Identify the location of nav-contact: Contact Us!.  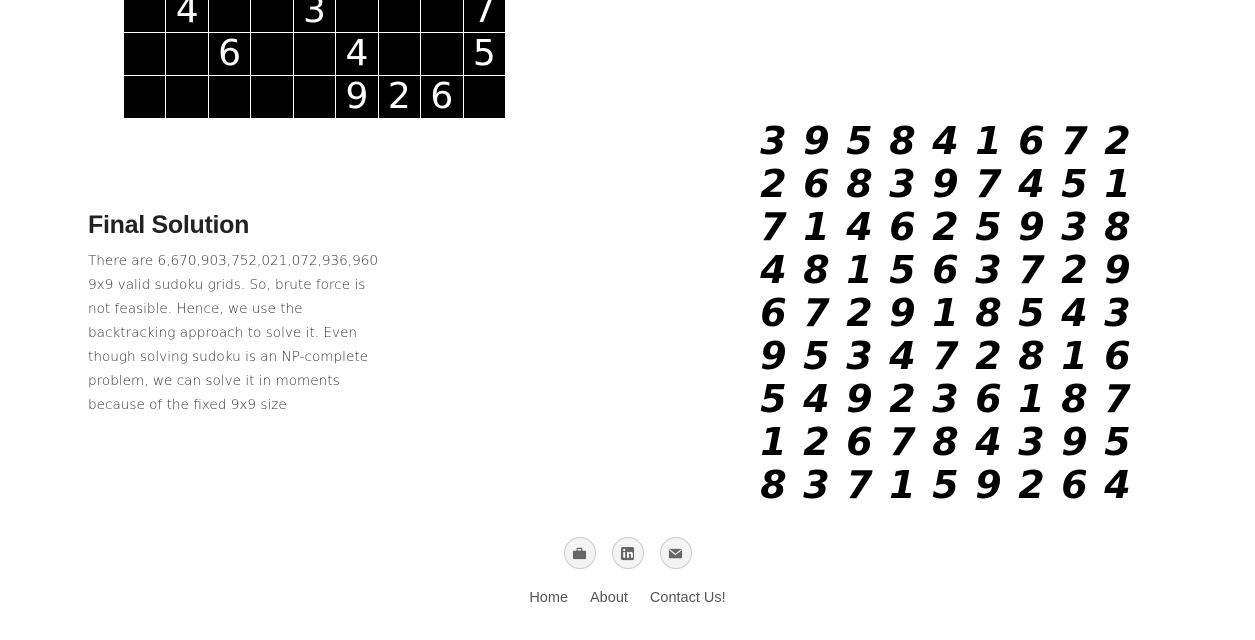
(688, 598).